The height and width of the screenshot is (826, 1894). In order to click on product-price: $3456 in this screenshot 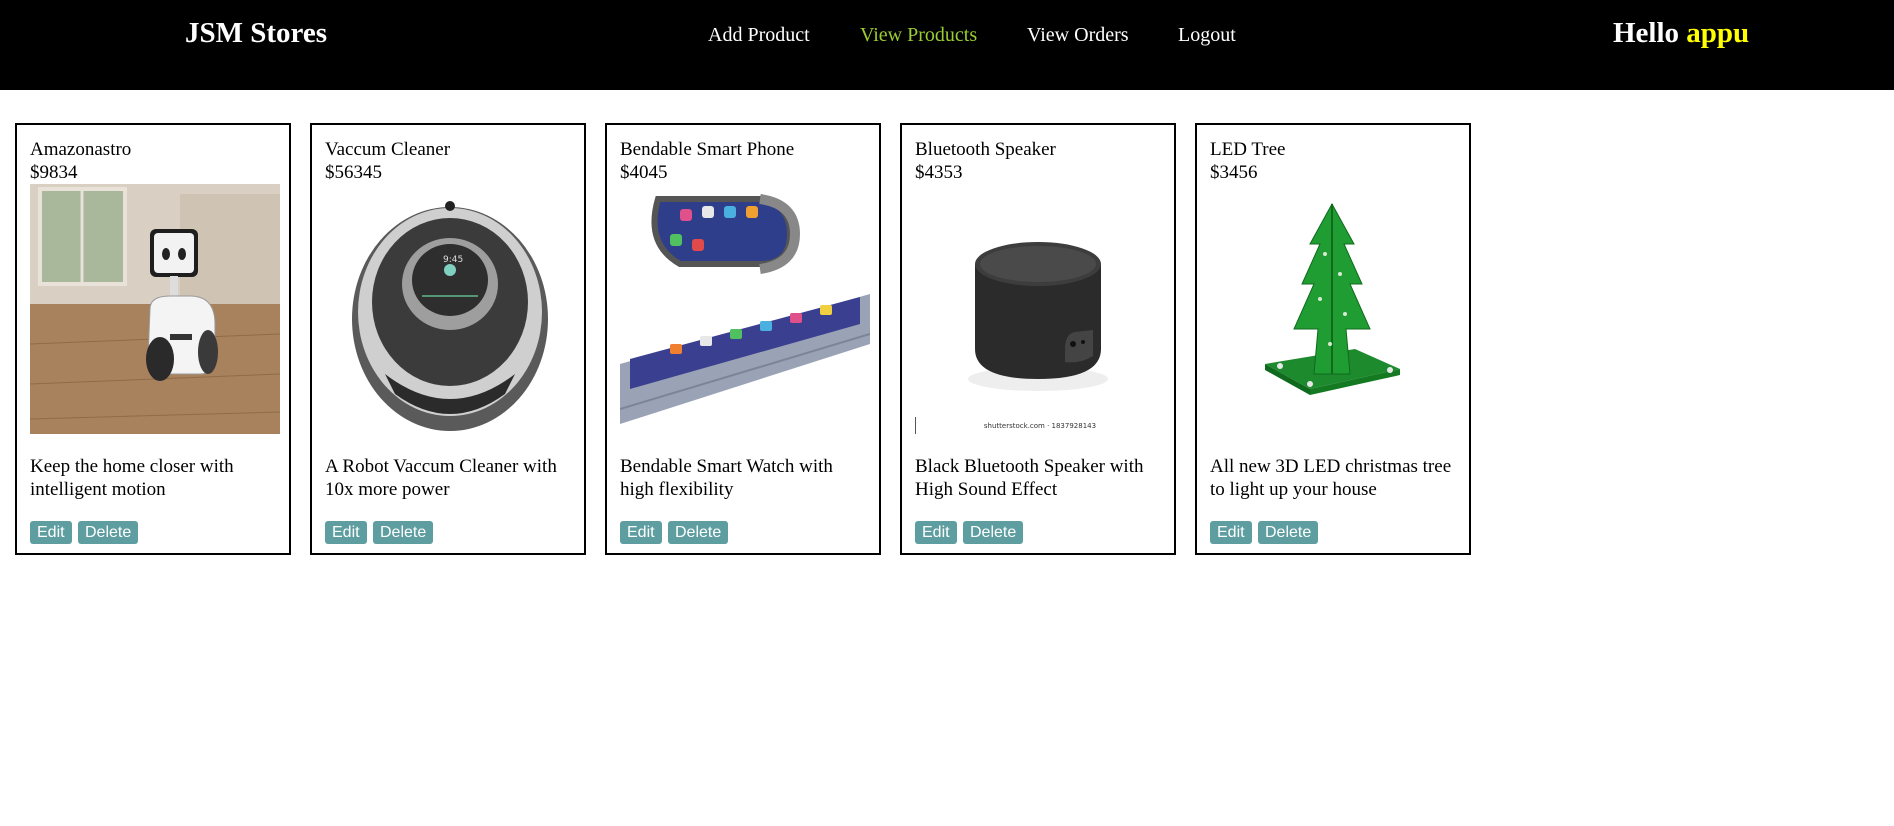, I will do `click(1234, 172)`.